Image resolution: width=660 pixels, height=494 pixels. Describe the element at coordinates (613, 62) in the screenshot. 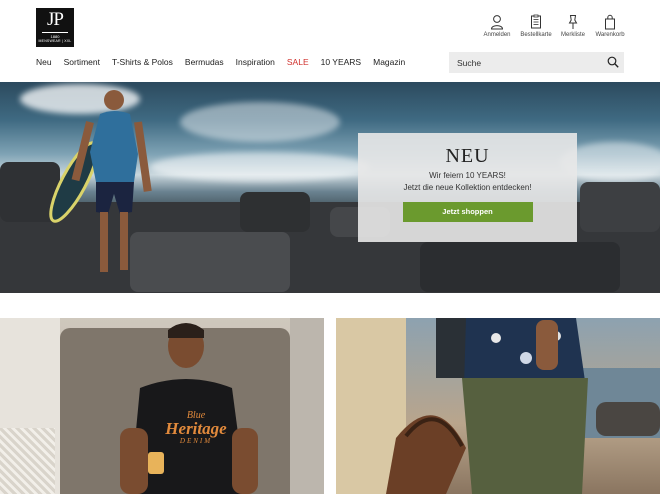

I see `search-icon` at that location.